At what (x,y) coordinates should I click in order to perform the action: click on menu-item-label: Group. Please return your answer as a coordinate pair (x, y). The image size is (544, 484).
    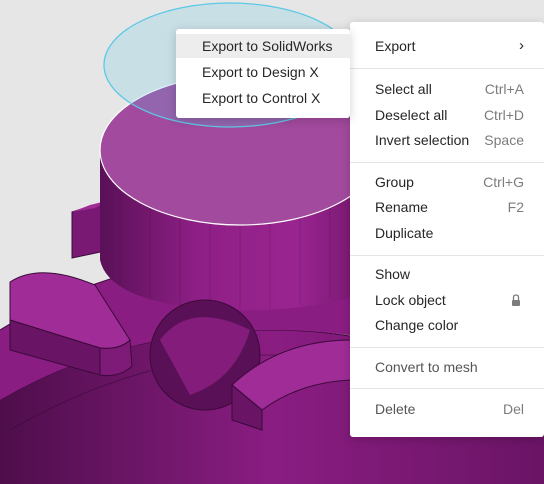
    Looking at the image, I should click on (394, 182).